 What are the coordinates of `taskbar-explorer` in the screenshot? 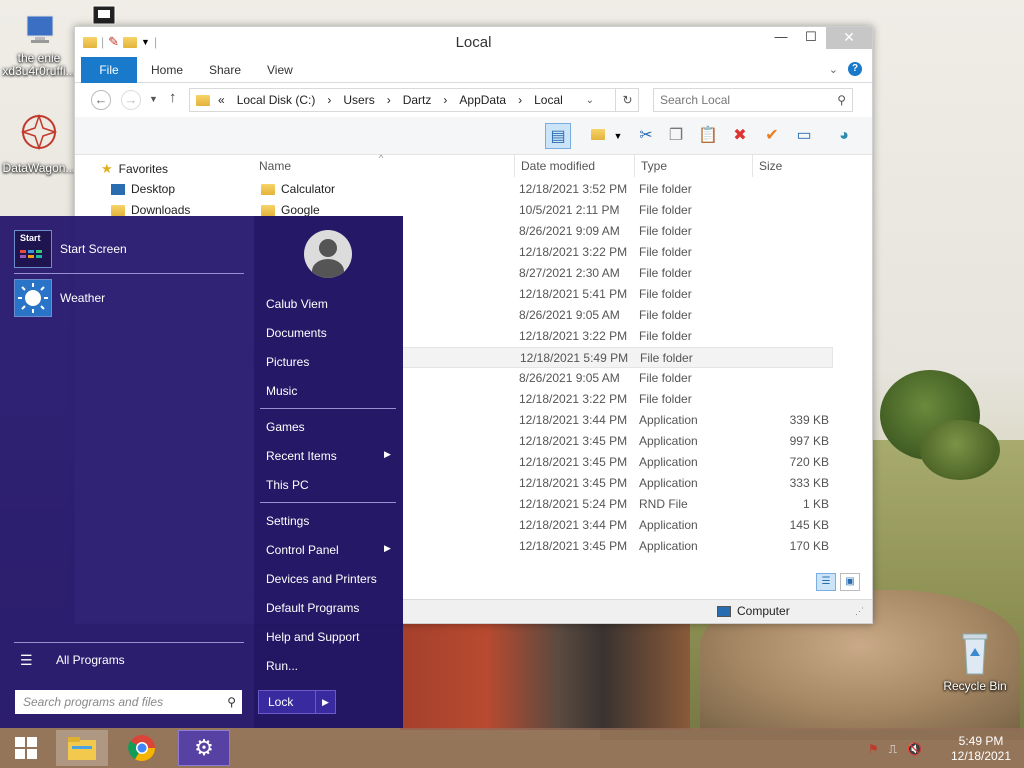 It's located at (82, 748).